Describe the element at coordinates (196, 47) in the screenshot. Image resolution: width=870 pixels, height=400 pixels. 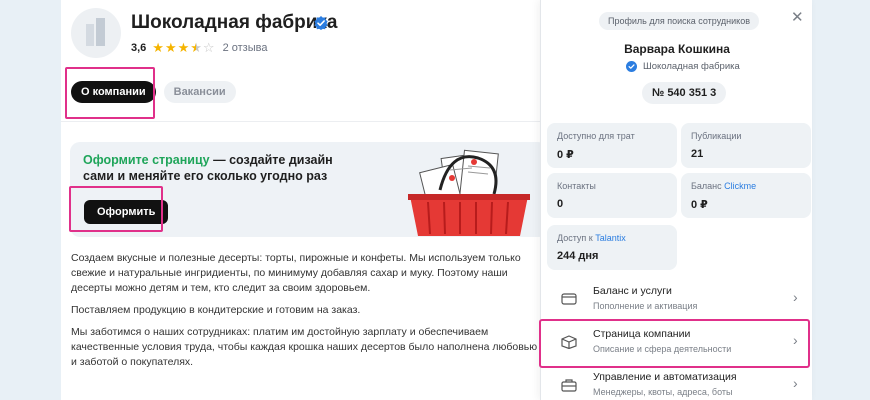
I see `star-half-icon: ★` at that location.